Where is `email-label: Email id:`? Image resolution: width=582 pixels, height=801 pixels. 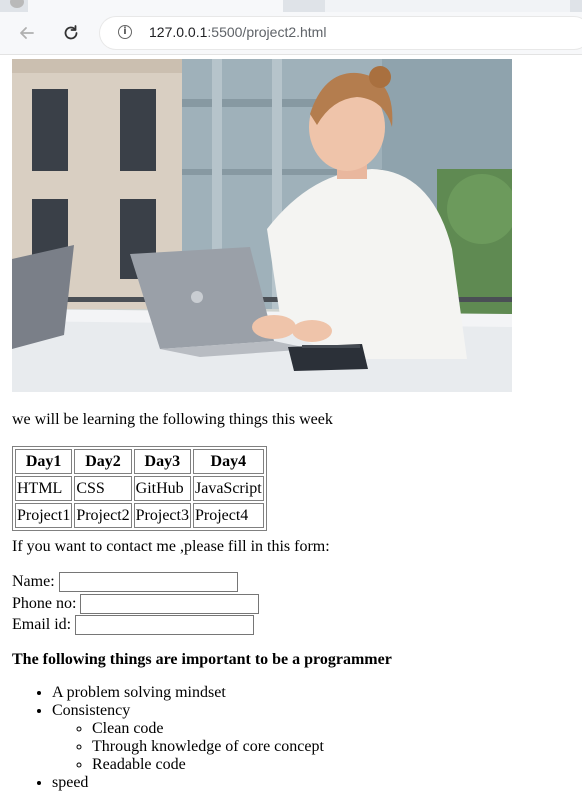 email-label: Email id: is located at coordinates (42, 624).